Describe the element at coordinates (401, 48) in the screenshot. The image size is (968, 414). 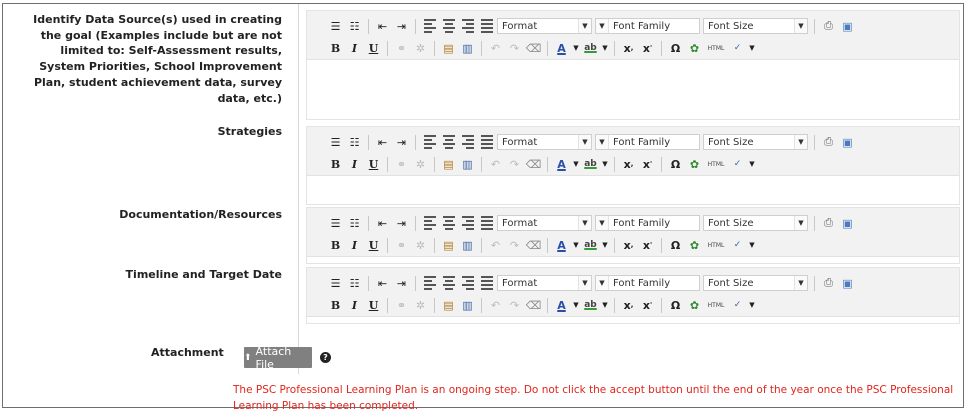
I see `link-icon: ⚭` at that location.